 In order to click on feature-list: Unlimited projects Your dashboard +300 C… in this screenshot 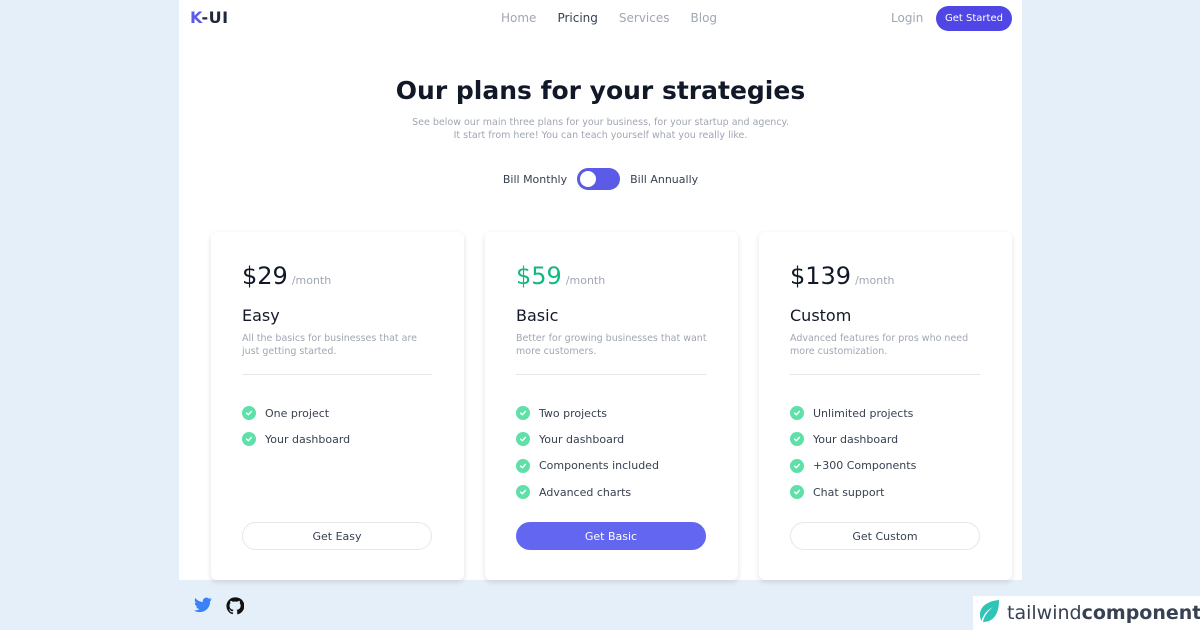, I will do `click(853, 452)`.